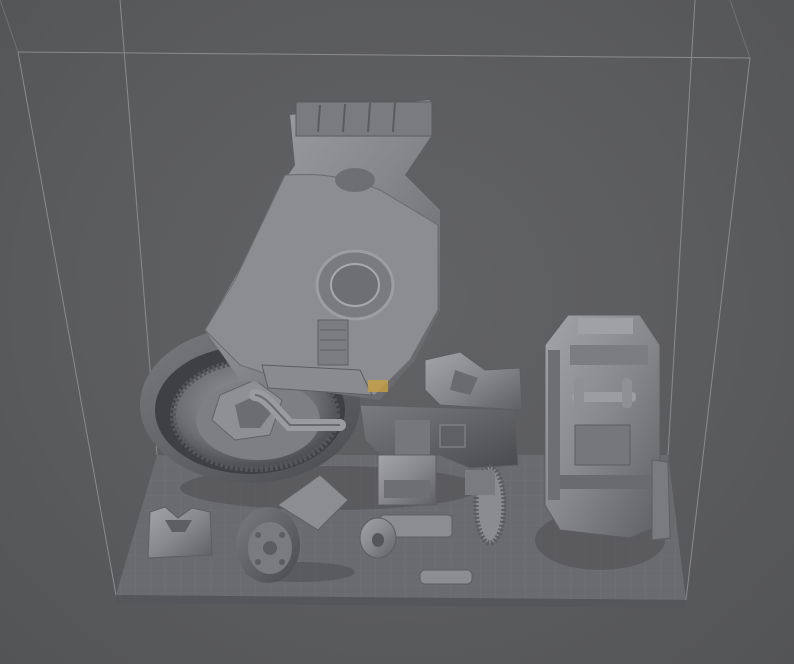 Image resolution: width=794 pixels, height=664 pixels. I want to click on rear-armor-panel, so click(607, 427).